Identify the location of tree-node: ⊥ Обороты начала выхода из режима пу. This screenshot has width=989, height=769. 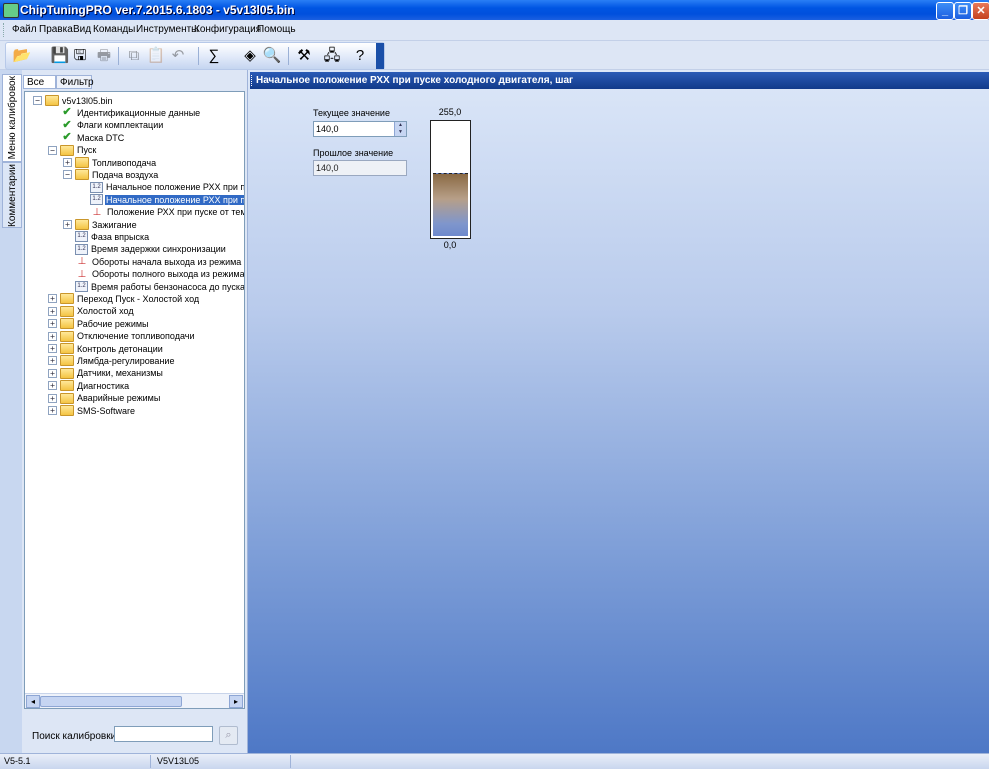
(153, 261).